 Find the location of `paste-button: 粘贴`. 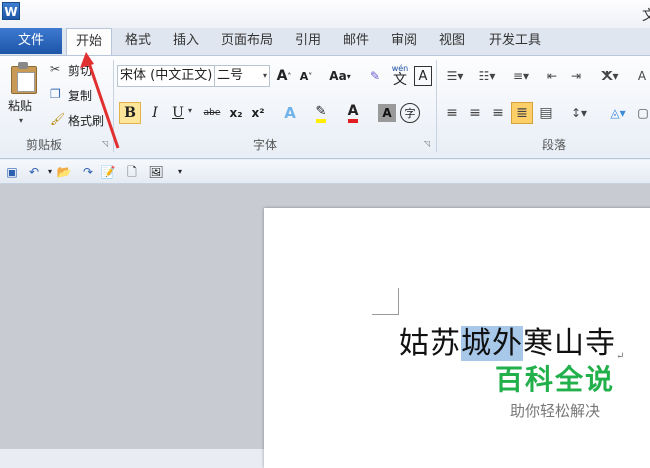

paste-button: 粘贴 is located at coordinates (20, 105).